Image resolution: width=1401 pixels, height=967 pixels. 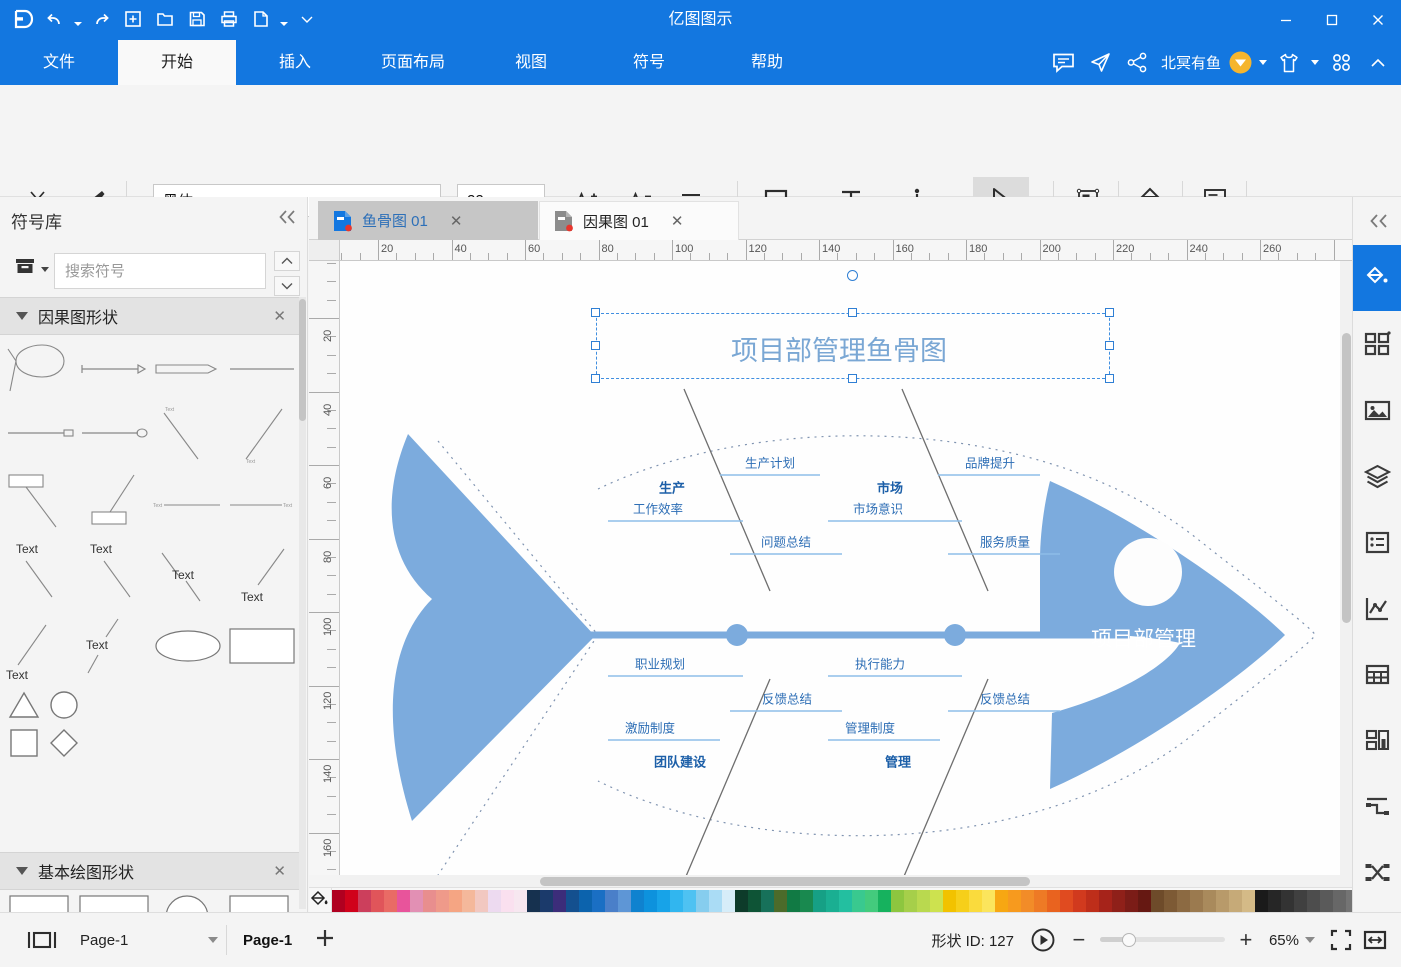 What do you see at coordinates (1079, 940) in the screenshot?
I see `zoom-out-button: −` at bounding box center [1079, 940].